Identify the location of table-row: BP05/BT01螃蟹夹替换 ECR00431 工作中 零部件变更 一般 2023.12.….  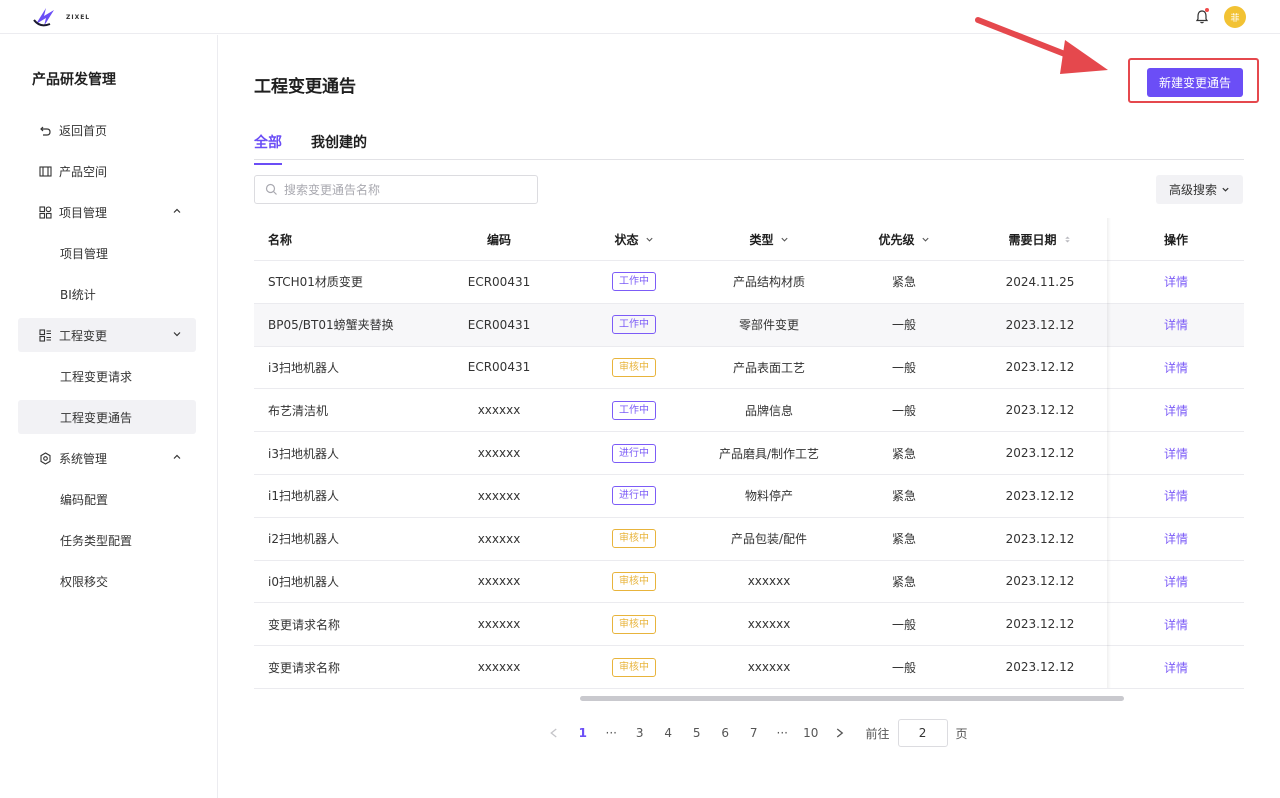
(749, 325).